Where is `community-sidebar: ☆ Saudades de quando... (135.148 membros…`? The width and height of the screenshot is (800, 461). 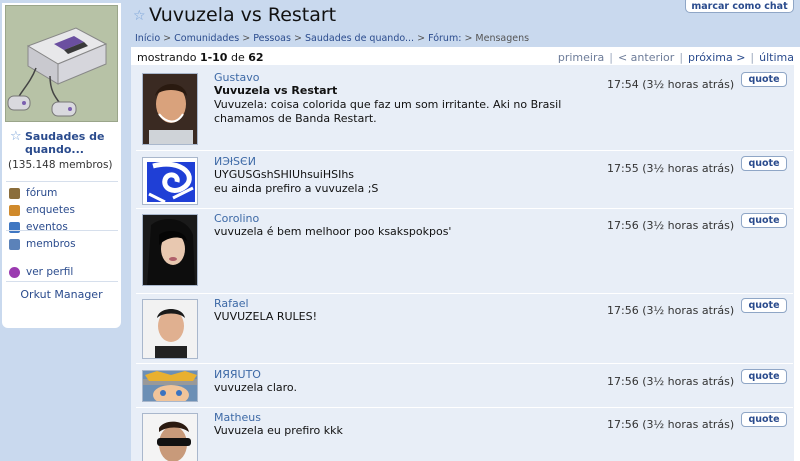
community-sidebar: ☆ Saudades de quando... (135.148 membros… is located at coordinates (61, 165).